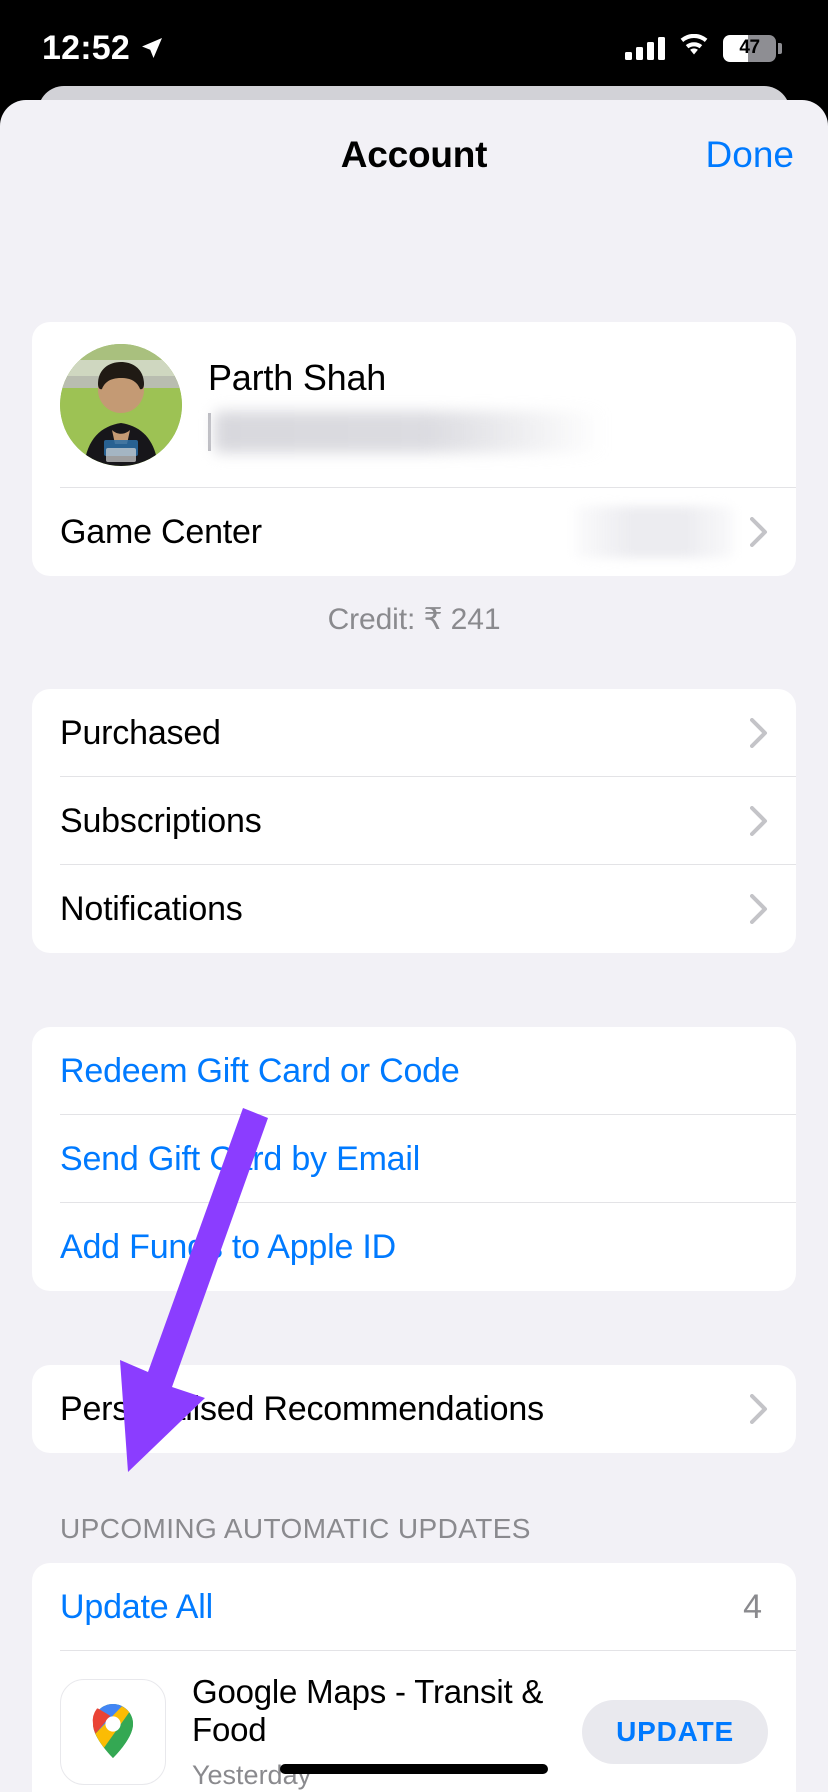  Describe the element at coordinates (414, 909) in the screenshot. I see `menu-item-notifications: Notifications` at that location.